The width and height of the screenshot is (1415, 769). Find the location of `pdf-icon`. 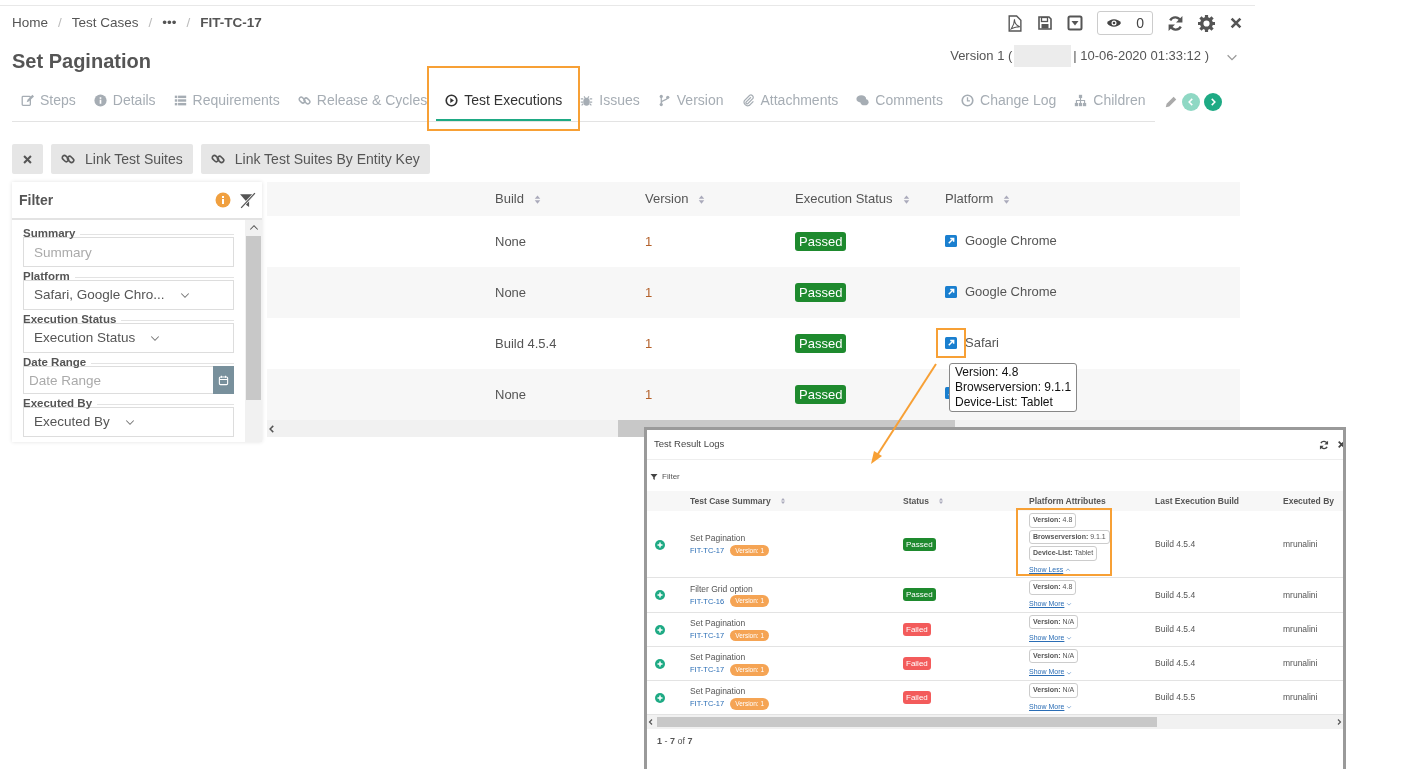

pdf-icon is located at coordinates (1015, 23).